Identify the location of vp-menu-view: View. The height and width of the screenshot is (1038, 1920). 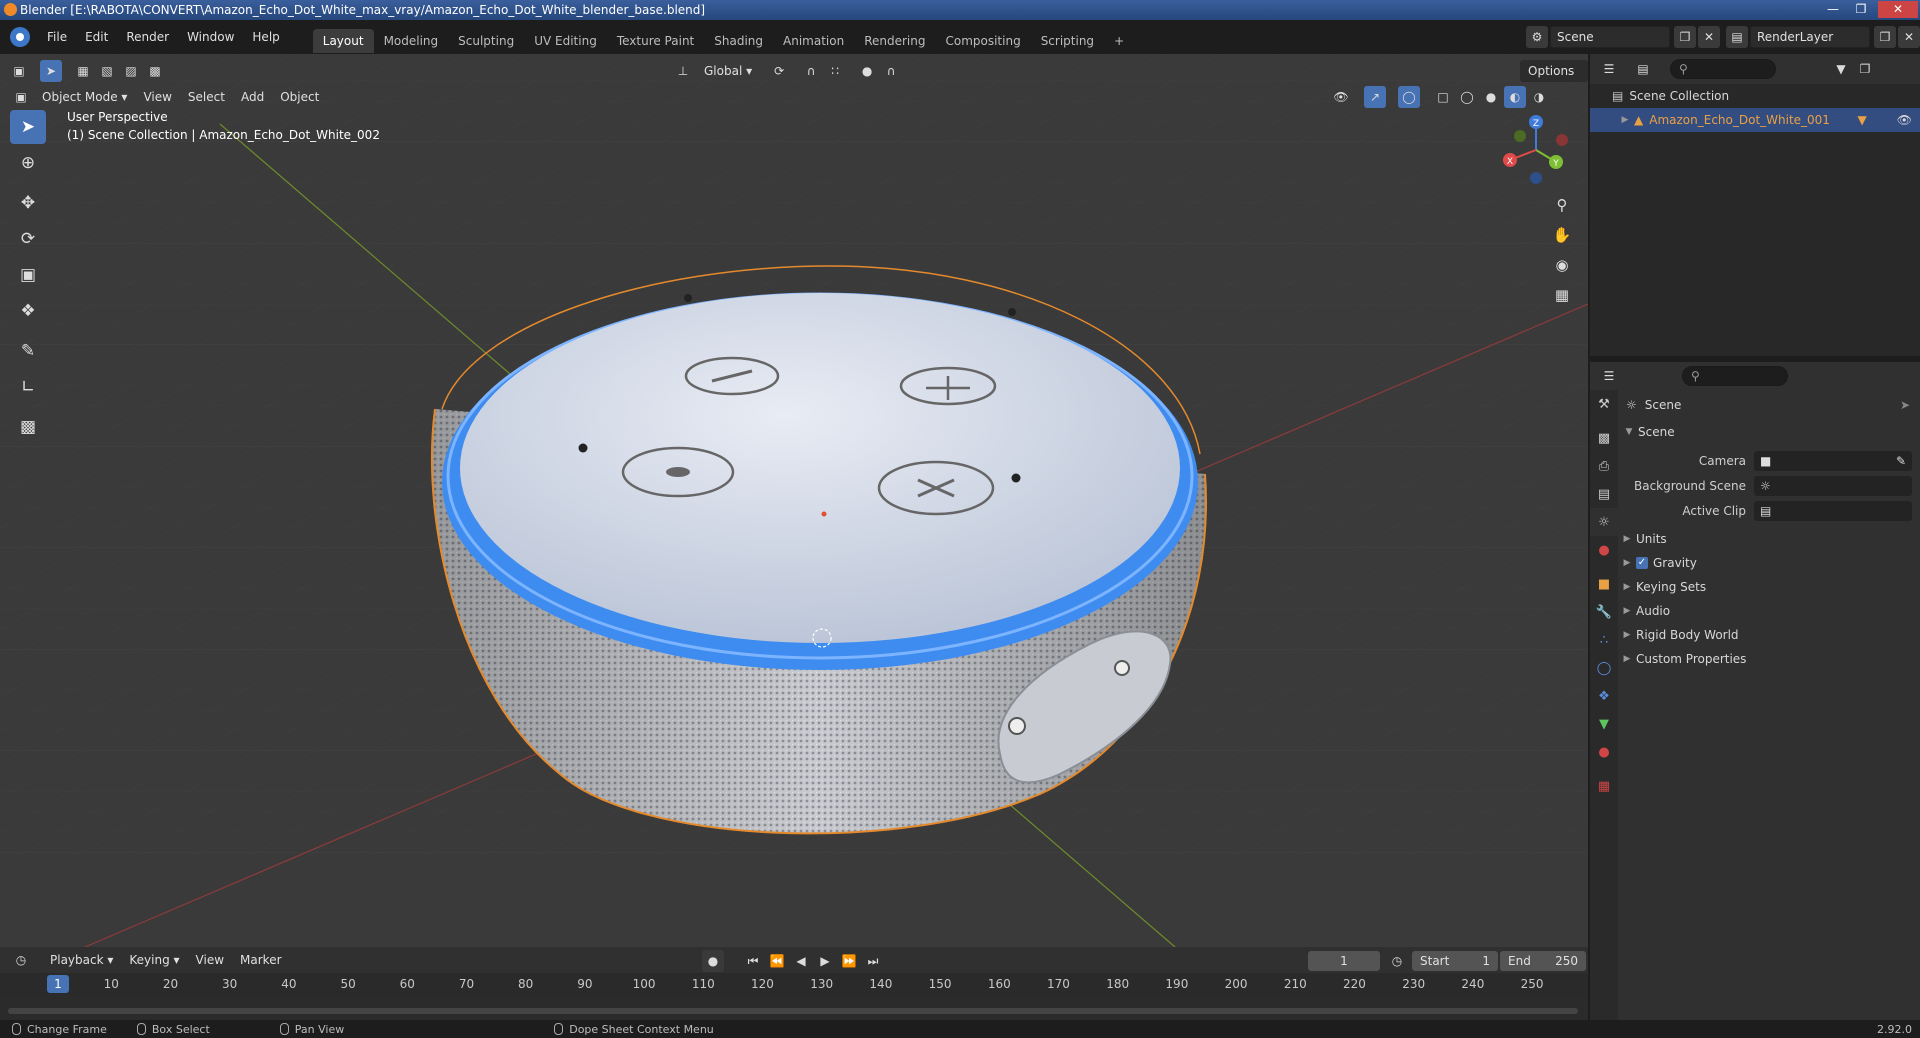
(157, 97).